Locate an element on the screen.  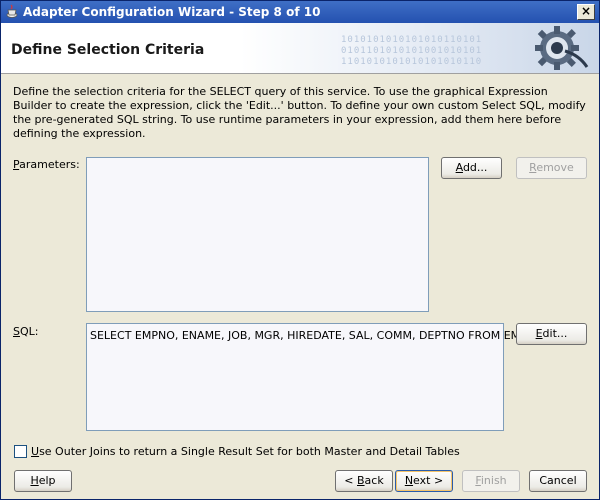
outer-joins-checkbox is located at coordinates (20, 451).